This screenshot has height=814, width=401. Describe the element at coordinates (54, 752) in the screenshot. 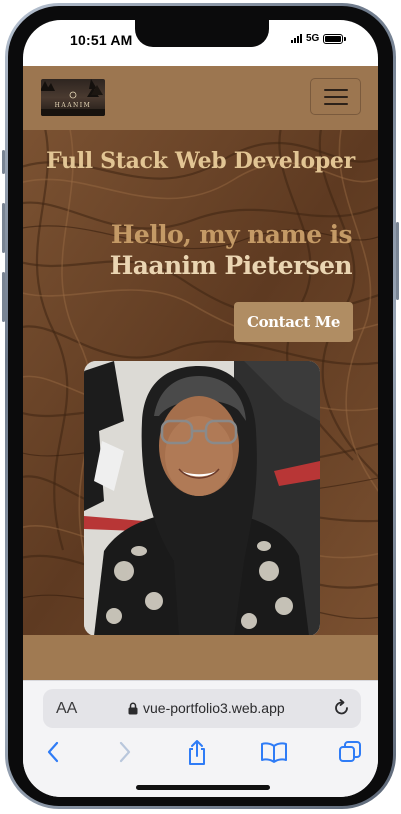

I see `back-arrow-icon` at that location.